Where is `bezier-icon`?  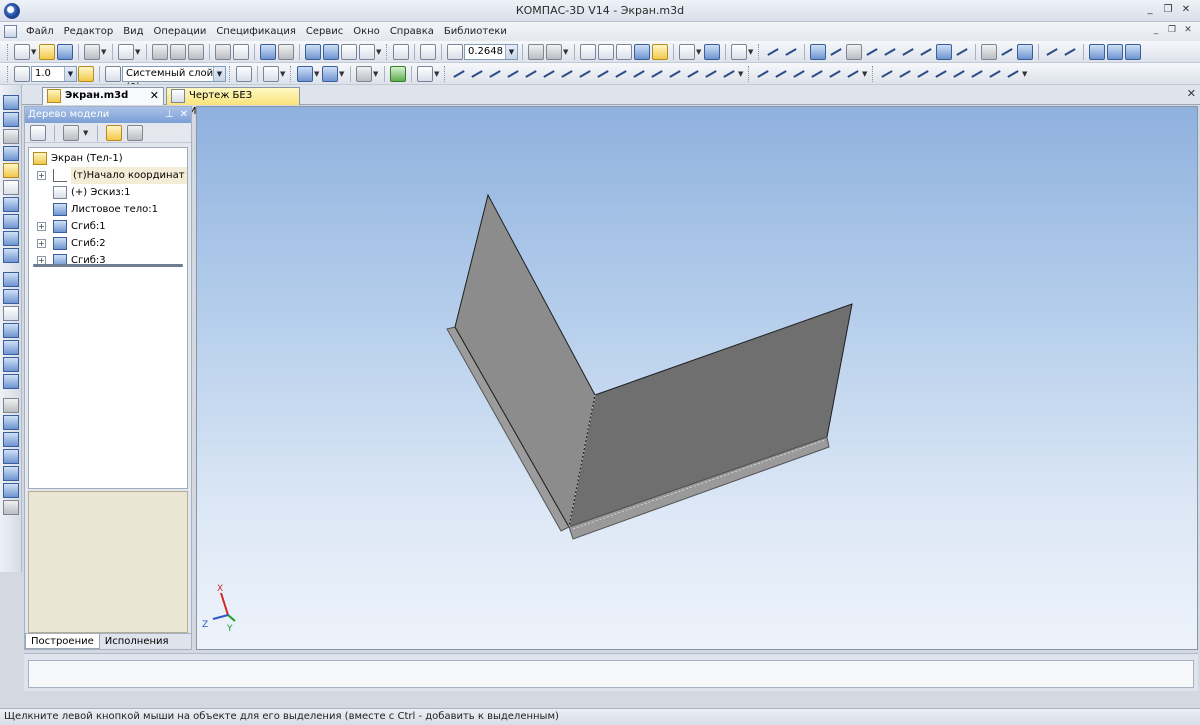 bezier-icon is located at coordinates (603, 74).